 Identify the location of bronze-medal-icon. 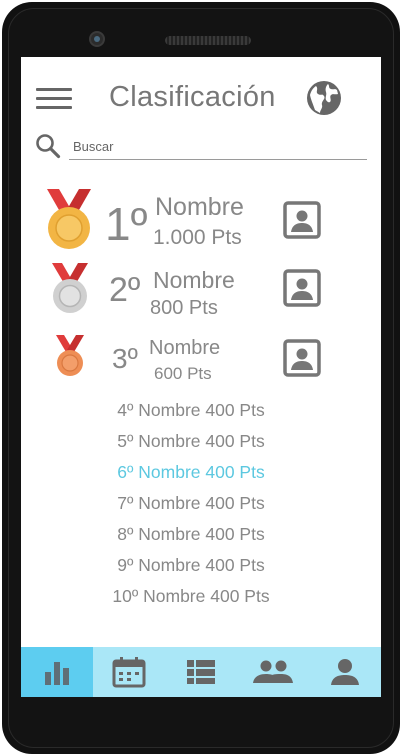
(70, 355).